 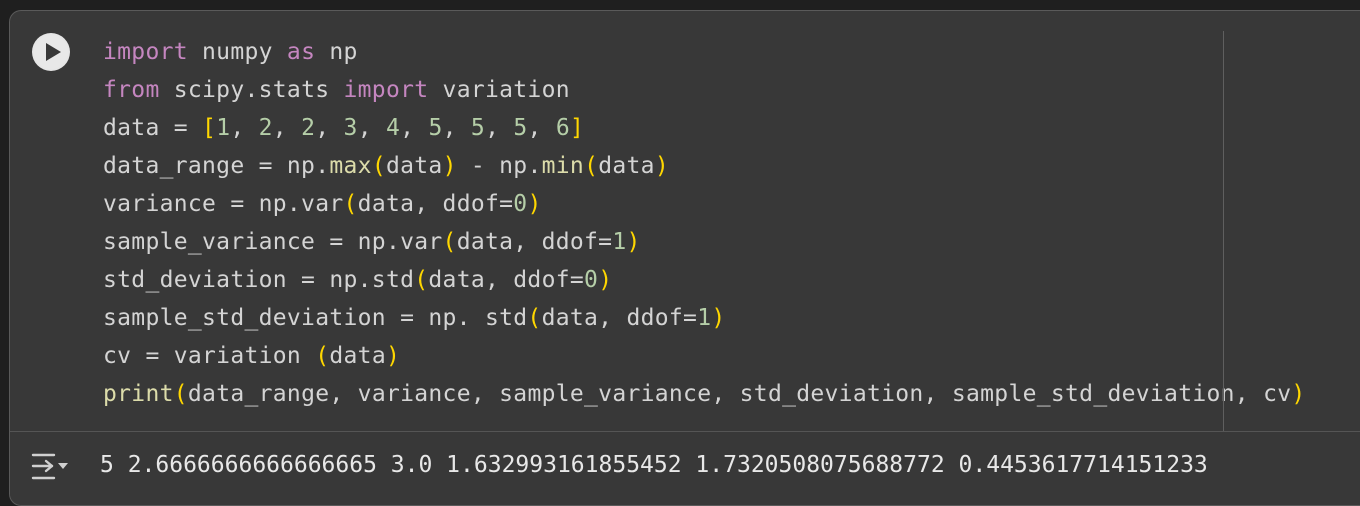 I want to click on run-cell-button, so click(x=51, y=52).